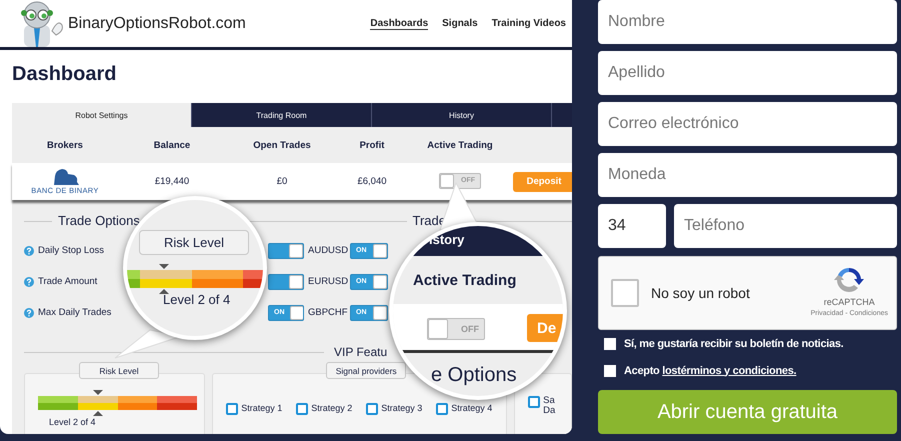  What do you see at coordinates (529, 24) in the screenshot?
I see `nav-link: Training Videos` at bounding box center [529, 24].